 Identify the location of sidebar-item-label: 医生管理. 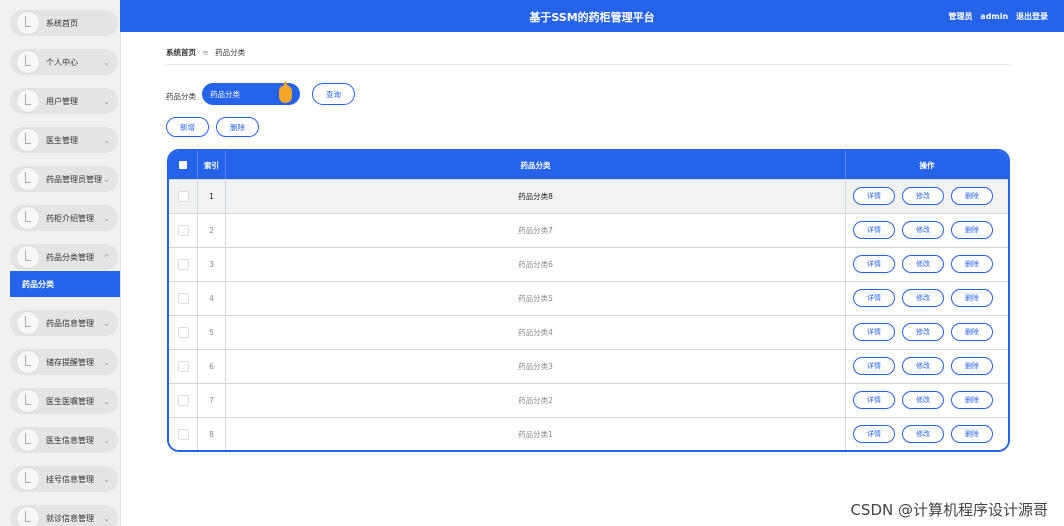
(62, 140).